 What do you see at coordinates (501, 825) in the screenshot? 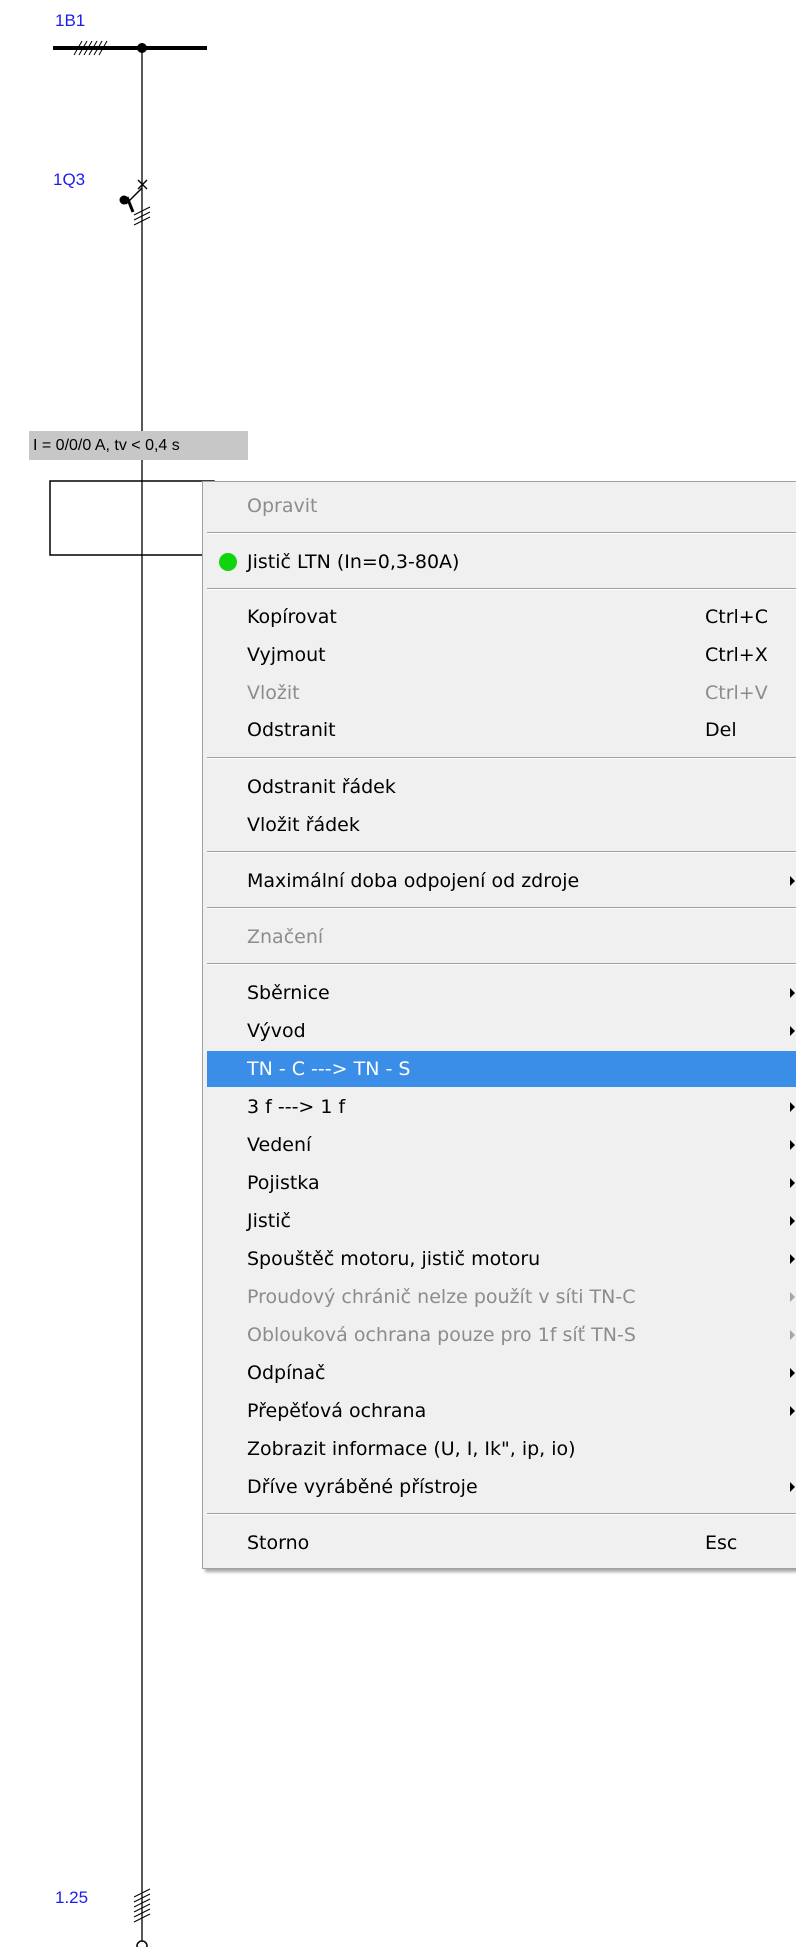
I see `menu-item-vlozit-radek: Vložit řádek` at bounding box center [501, 825].